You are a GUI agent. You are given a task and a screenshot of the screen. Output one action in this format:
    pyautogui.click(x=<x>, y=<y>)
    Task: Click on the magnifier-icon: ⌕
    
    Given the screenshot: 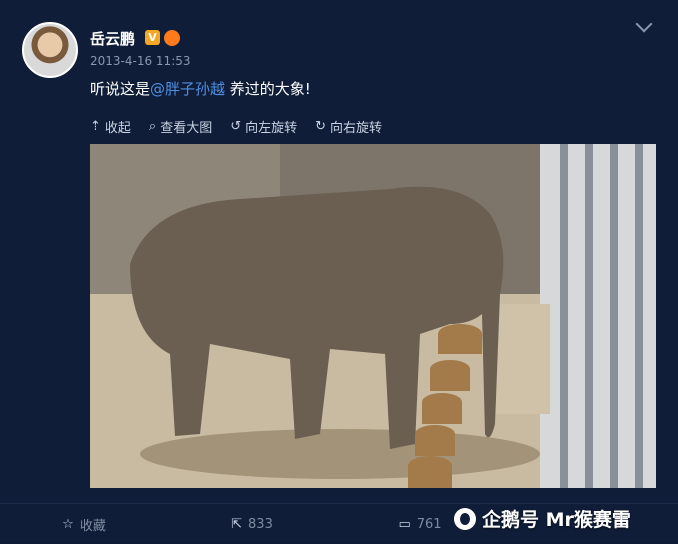 What is the action you would take?
    pyautogui.click(x=152, y=126)
    